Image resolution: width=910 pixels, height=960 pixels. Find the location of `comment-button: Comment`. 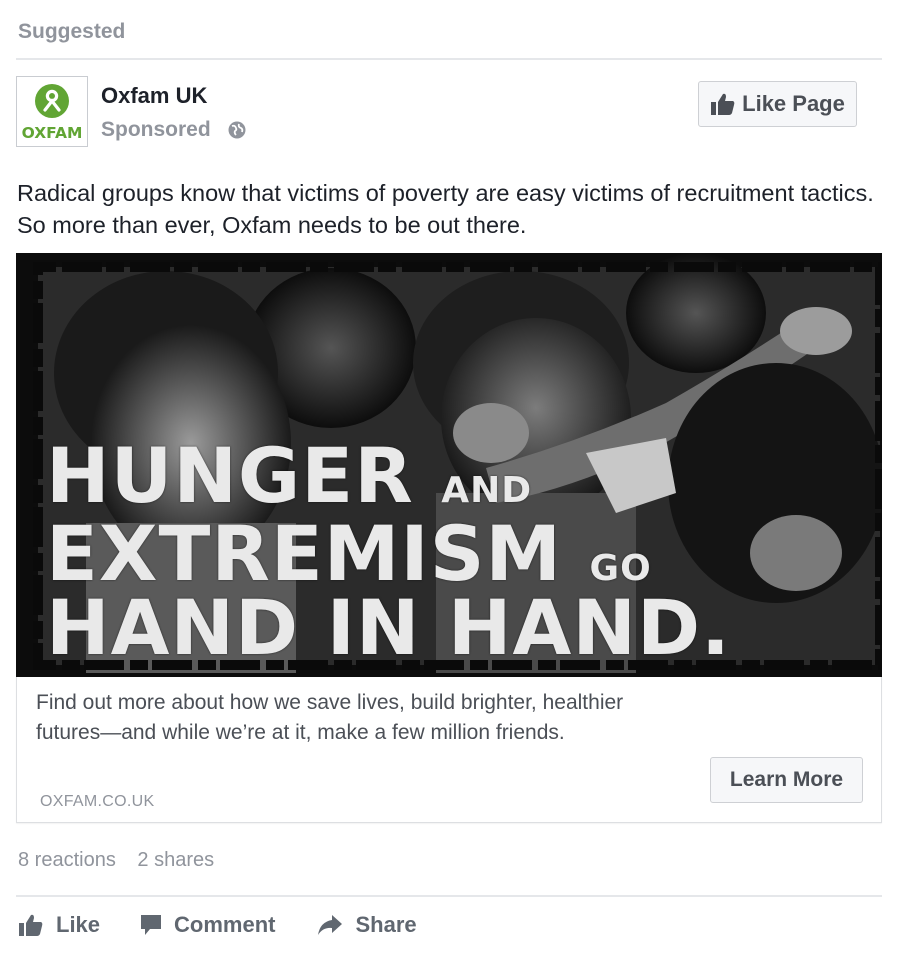

comment-button: Comment is located at coordinates (207, 925).